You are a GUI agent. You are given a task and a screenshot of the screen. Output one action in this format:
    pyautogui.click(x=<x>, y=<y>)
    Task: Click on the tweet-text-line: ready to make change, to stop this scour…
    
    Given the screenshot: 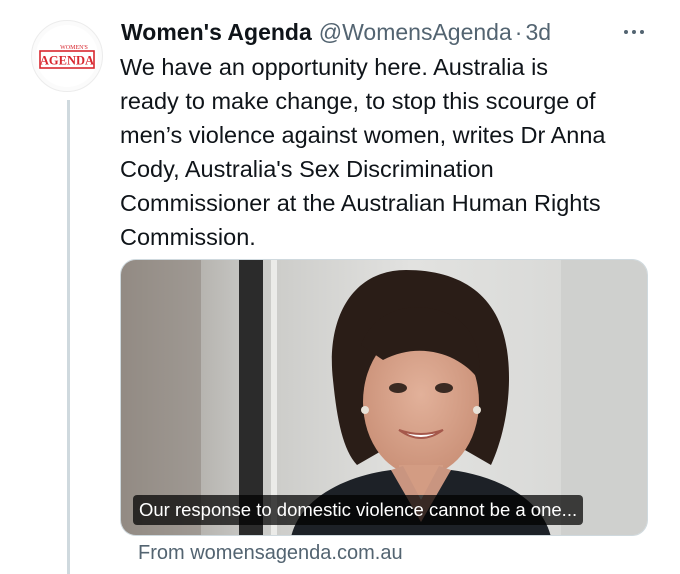 What is the action you would take?
    pyautogui.click(x=358, y=101)
    